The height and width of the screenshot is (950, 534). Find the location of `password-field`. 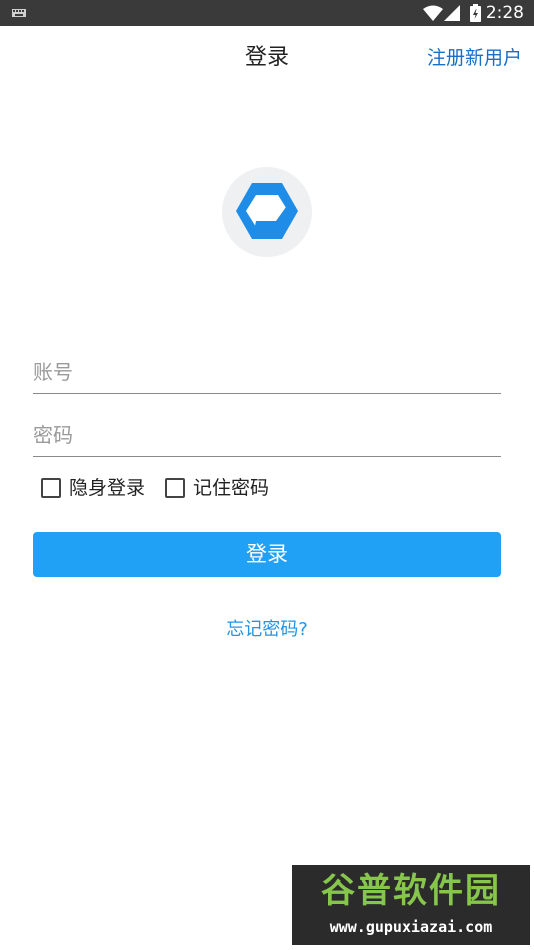

password-field is located at coordinates (267, 436).